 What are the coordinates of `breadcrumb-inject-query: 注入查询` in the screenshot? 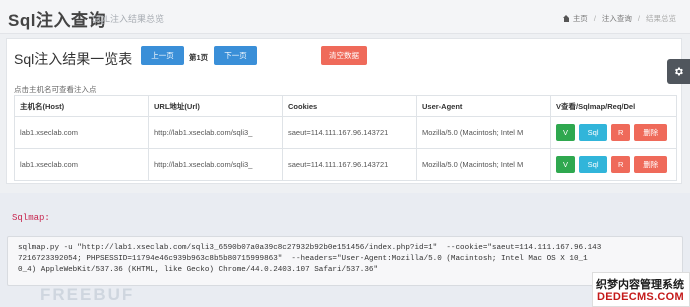 It's located at (617, 18).